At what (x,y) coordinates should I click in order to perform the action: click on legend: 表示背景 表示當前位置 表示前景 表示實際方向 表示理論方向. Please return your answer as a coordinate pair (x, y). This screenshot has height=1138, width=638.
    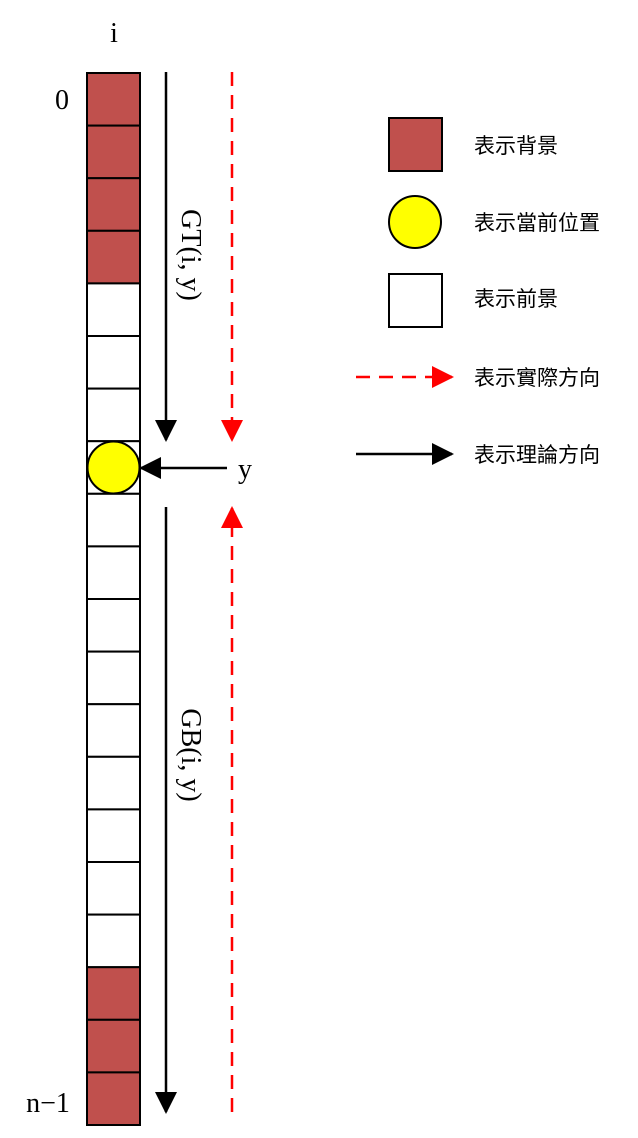
    Looking at the image, I should click on (478, 292).